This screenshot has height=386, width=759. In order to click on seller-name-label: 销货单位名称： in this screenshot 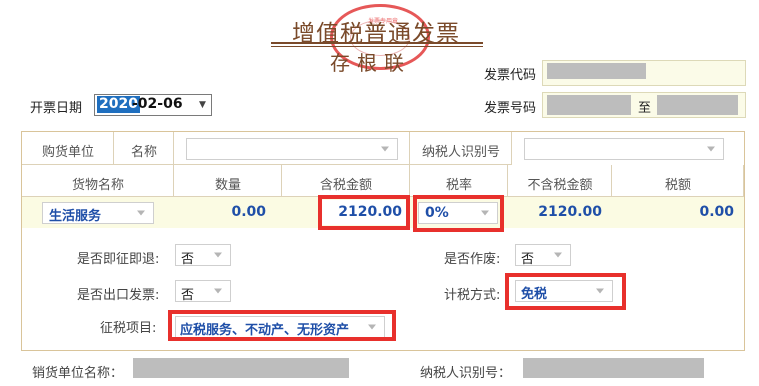, I will do `click(78, 373)`.